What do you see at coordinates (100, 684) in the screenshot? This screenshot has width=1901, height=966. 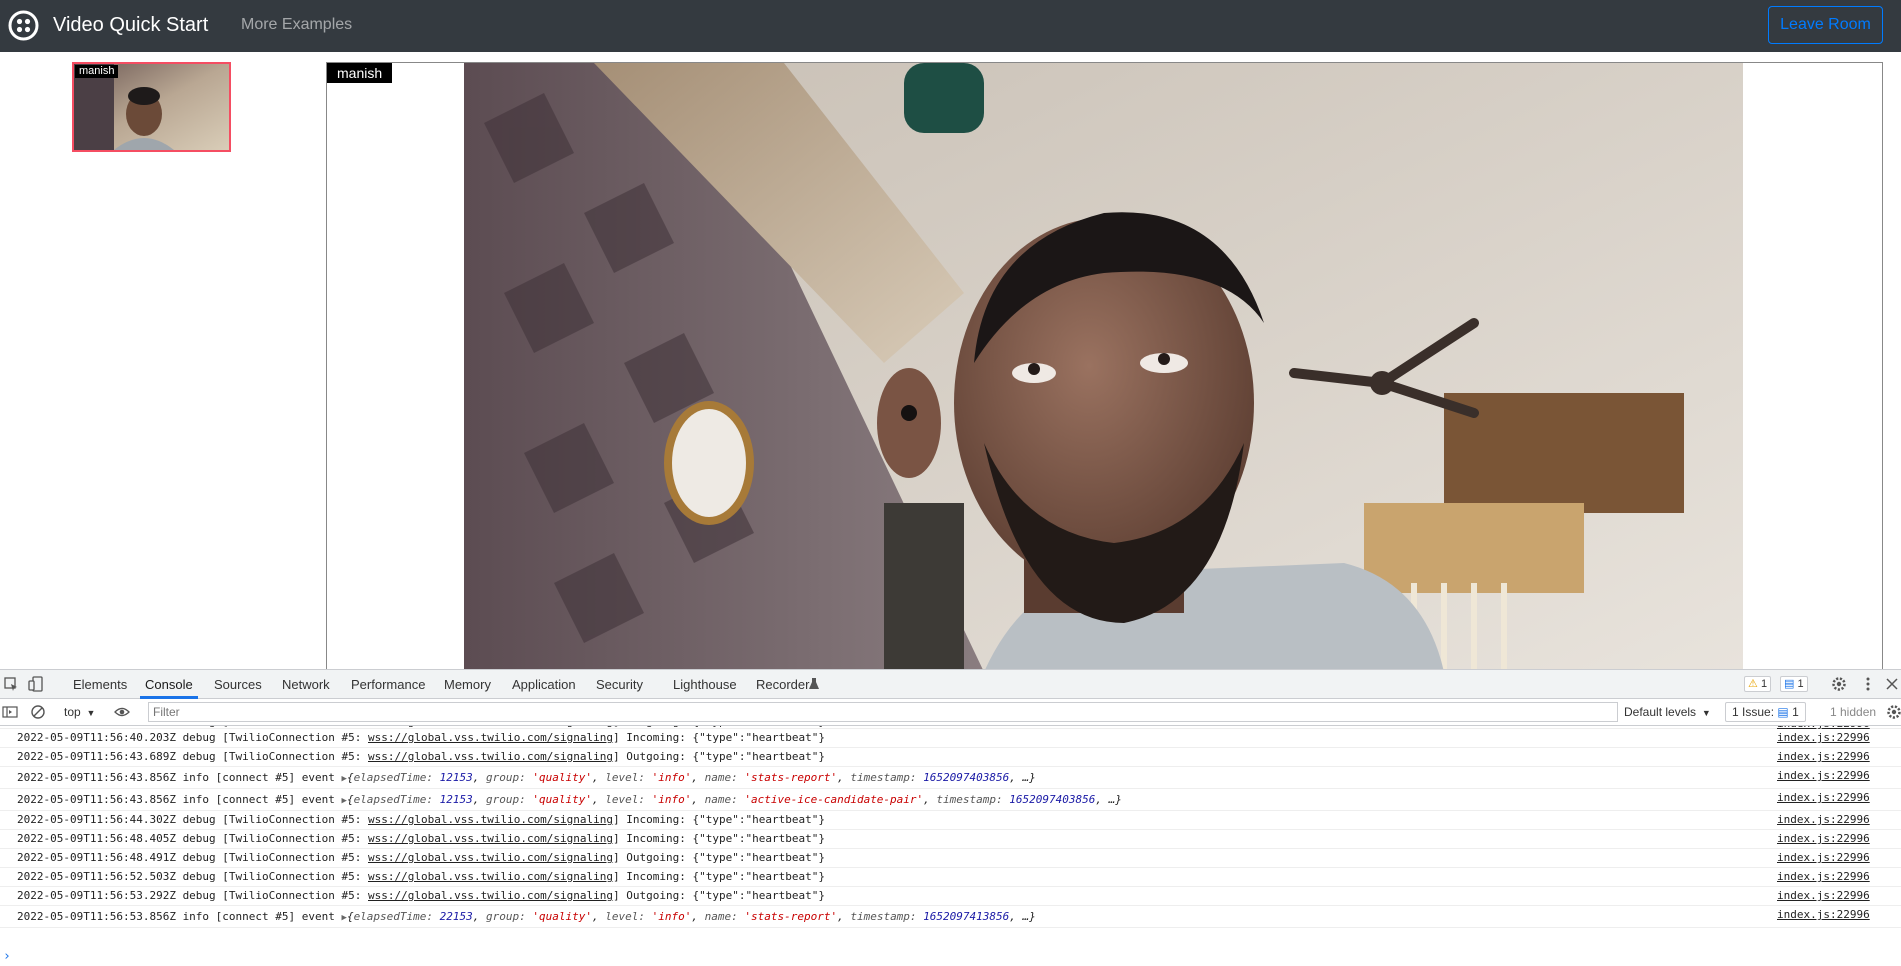 I see `tab-elements: Elements` at bounding box center [100, 684].